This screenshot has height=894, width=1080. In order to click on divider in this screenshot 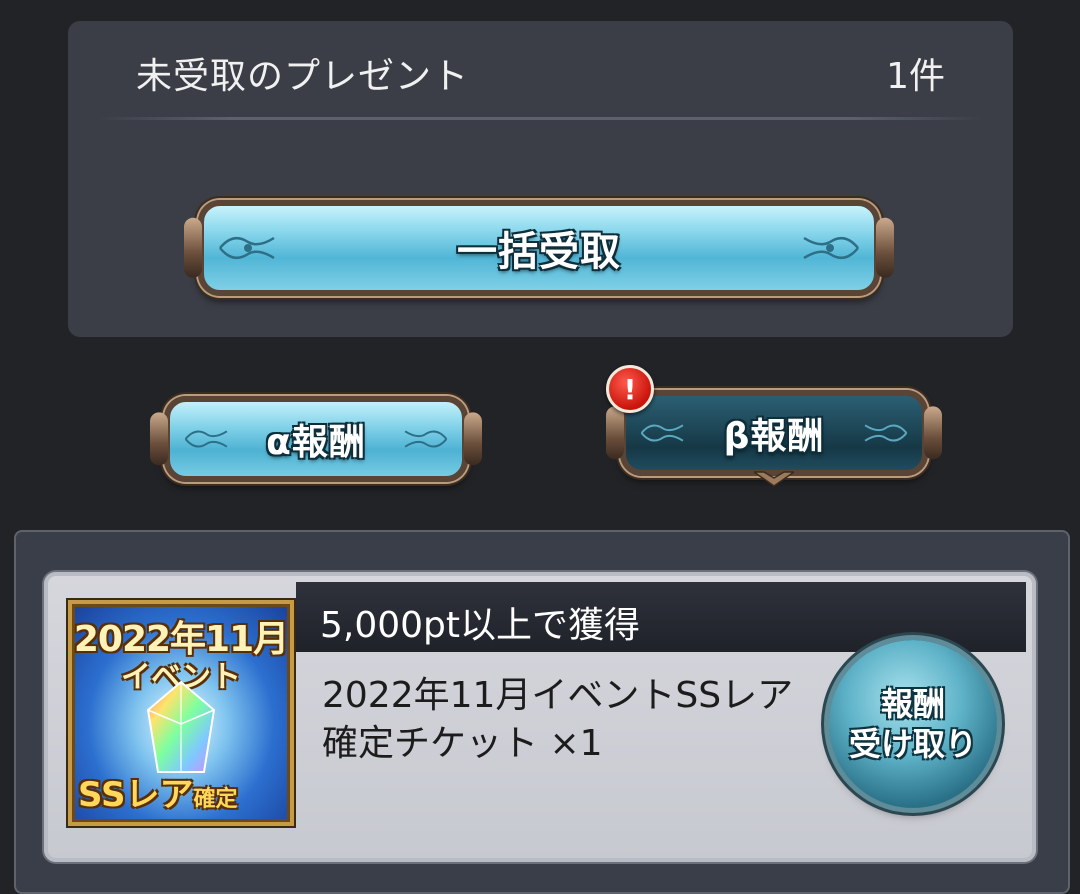, I will do `click(540, 118)`.